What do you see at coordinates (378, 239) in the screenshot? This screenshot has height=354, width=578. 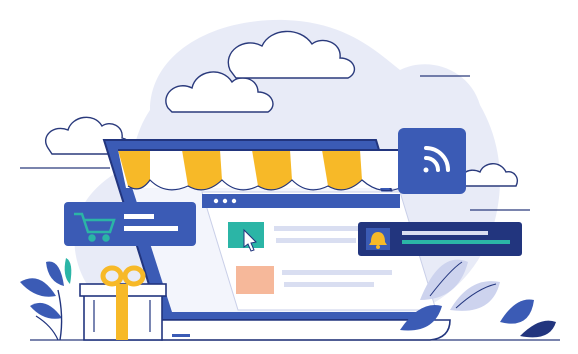 I see `bell-icon` at bounding box center [378, 239].